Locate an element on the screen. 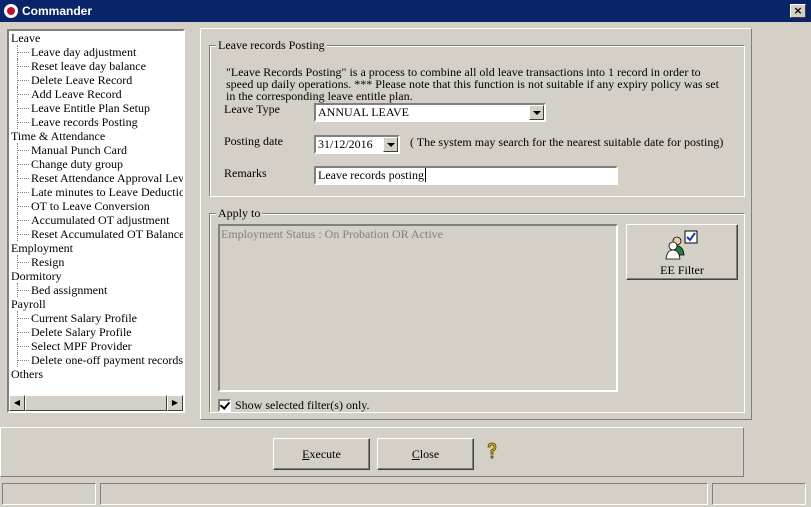 Image resolution: width=811 pixels, height=507 pixels. remarks-value: Leave records posting is located at coordinates (371, 175).